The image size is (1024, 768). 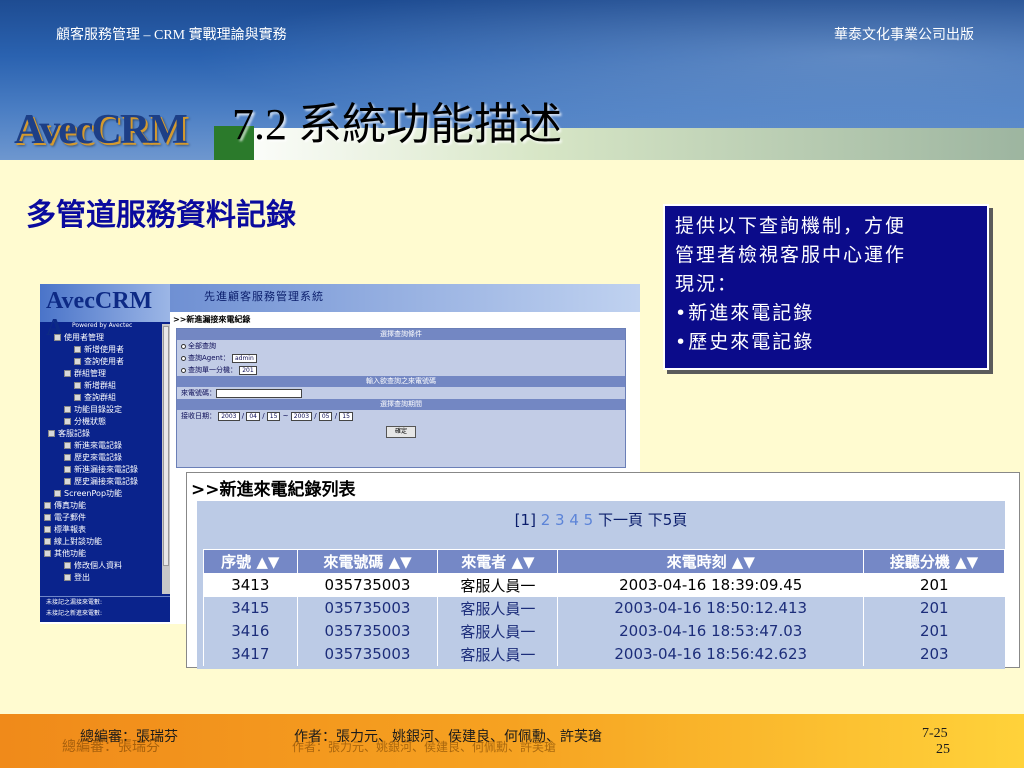 I want to click on tree-item: 使用者管理, so click(x=105, y=338).